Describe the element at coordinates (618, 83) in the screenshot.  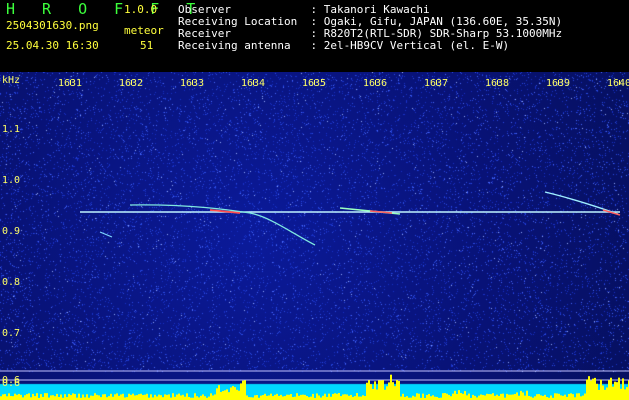
I see `x-tick-label: 1640` at that location.